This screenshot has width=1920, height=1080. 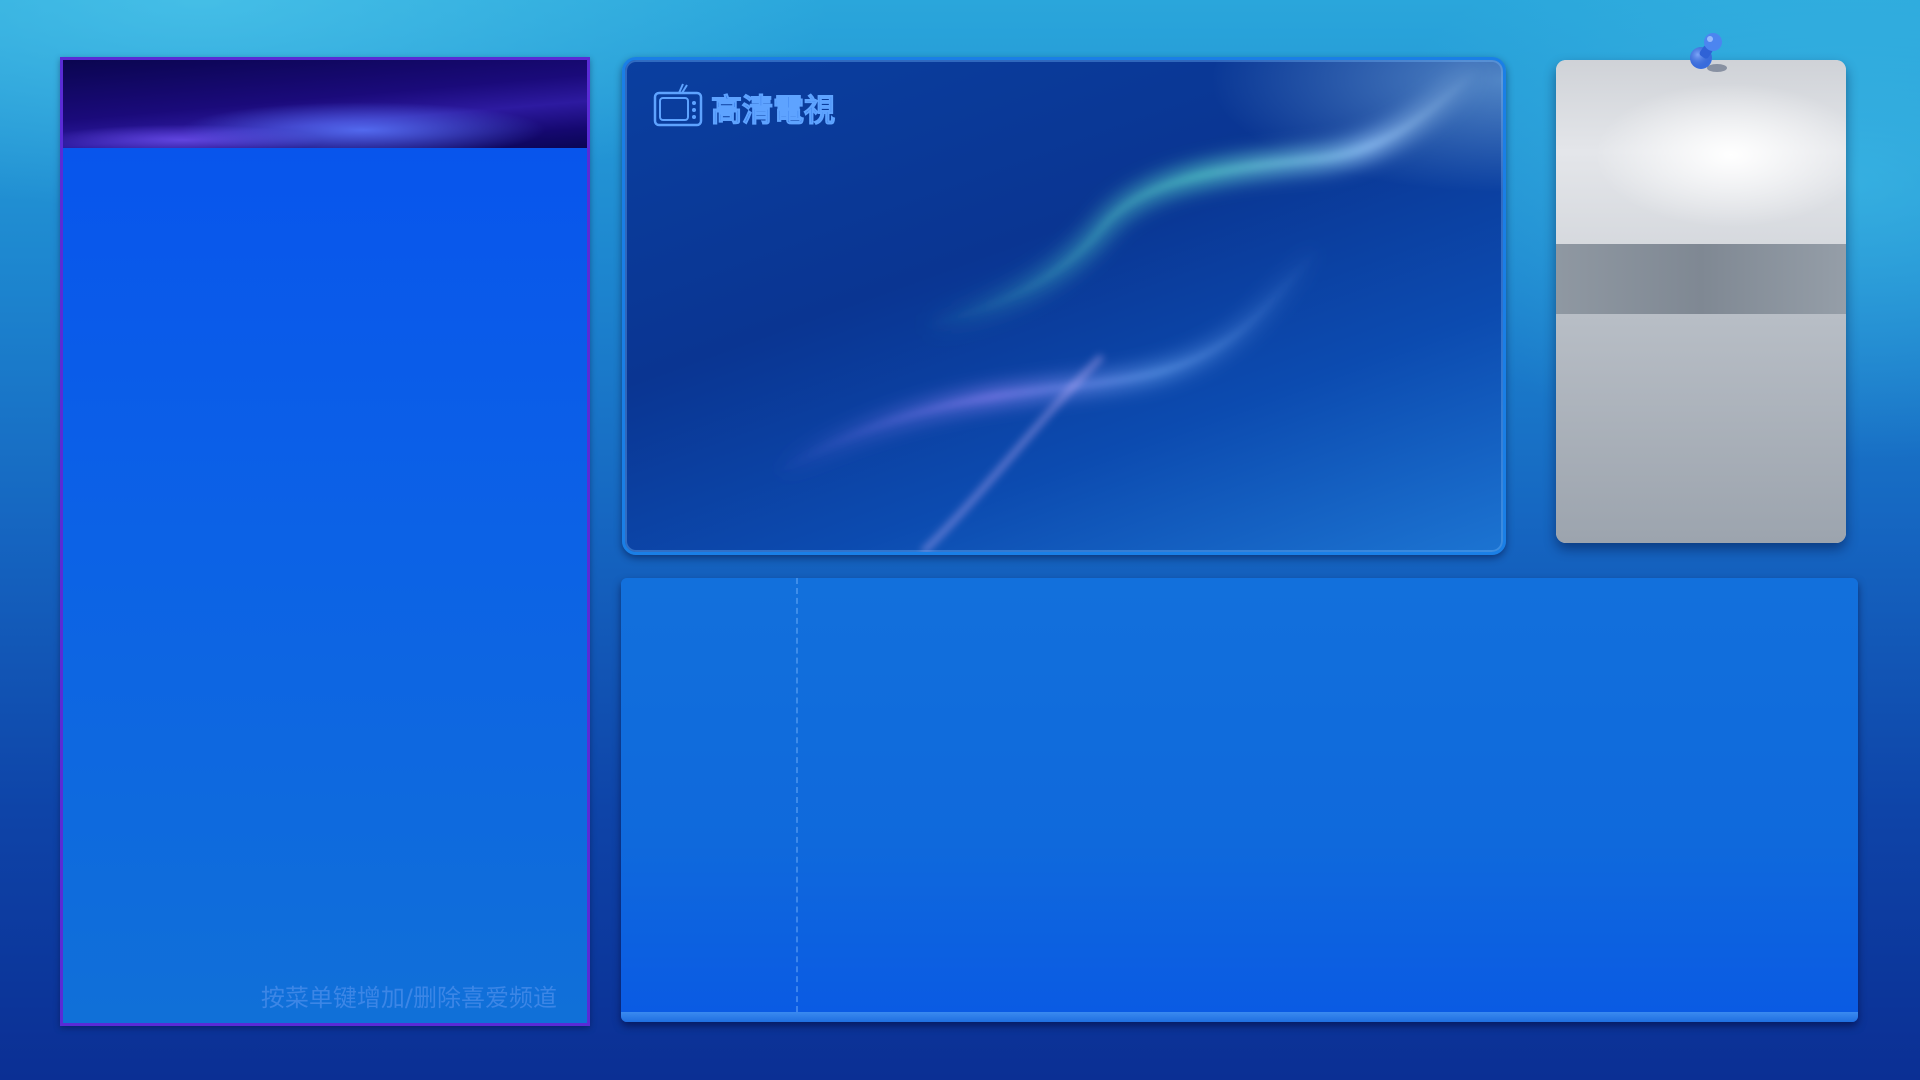 I want to click on info-card, so click(x=1701, y=301).